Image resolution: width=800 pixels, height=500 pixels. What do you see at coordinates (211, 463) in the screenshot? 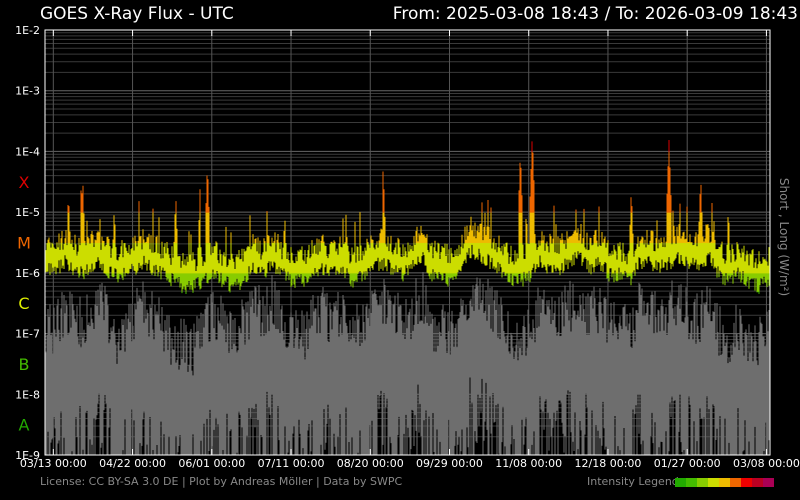
I see `x-tick-label: 06/01 00:00` at bounding box center [211, 463].